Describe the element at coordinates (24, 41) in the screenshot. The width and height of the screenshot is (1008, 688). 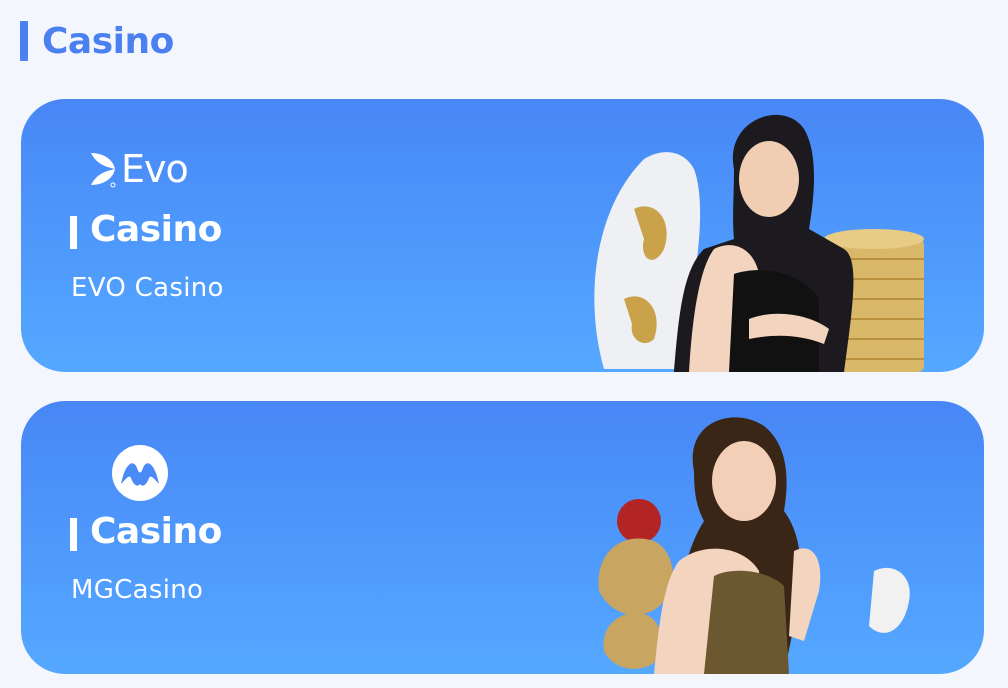
I see `section-accent-bar` at that location.